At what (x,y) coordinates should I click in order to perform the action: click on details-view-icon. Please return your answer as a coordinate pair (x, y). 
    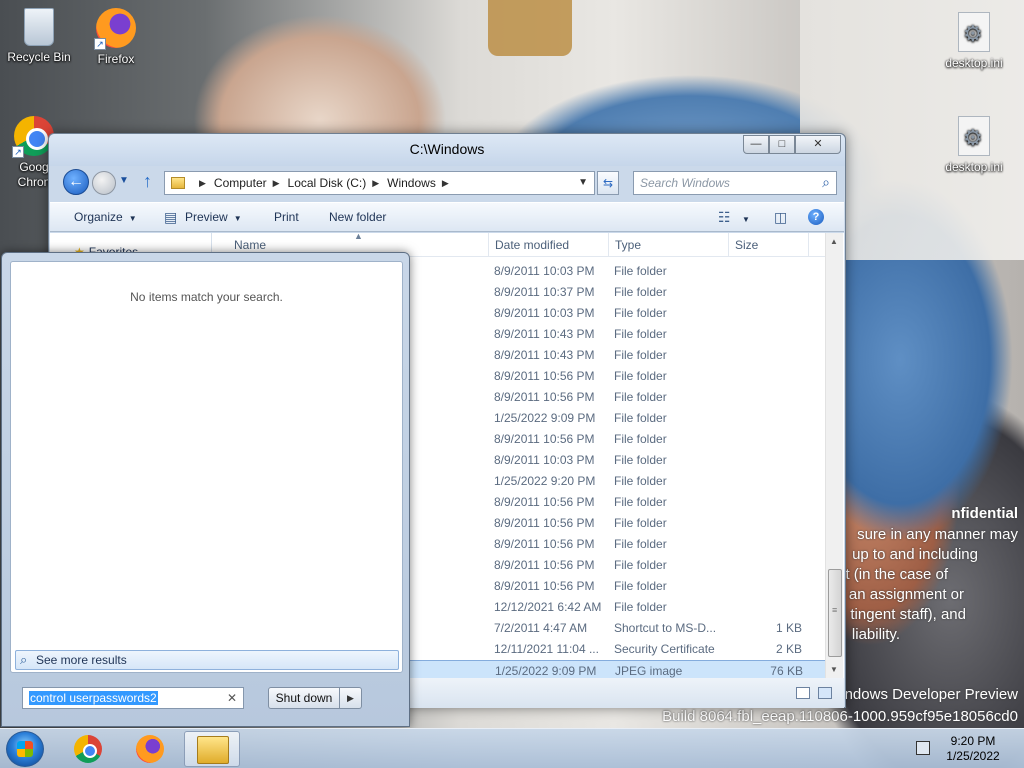
    Looking at the image, I should click on (803, 693).